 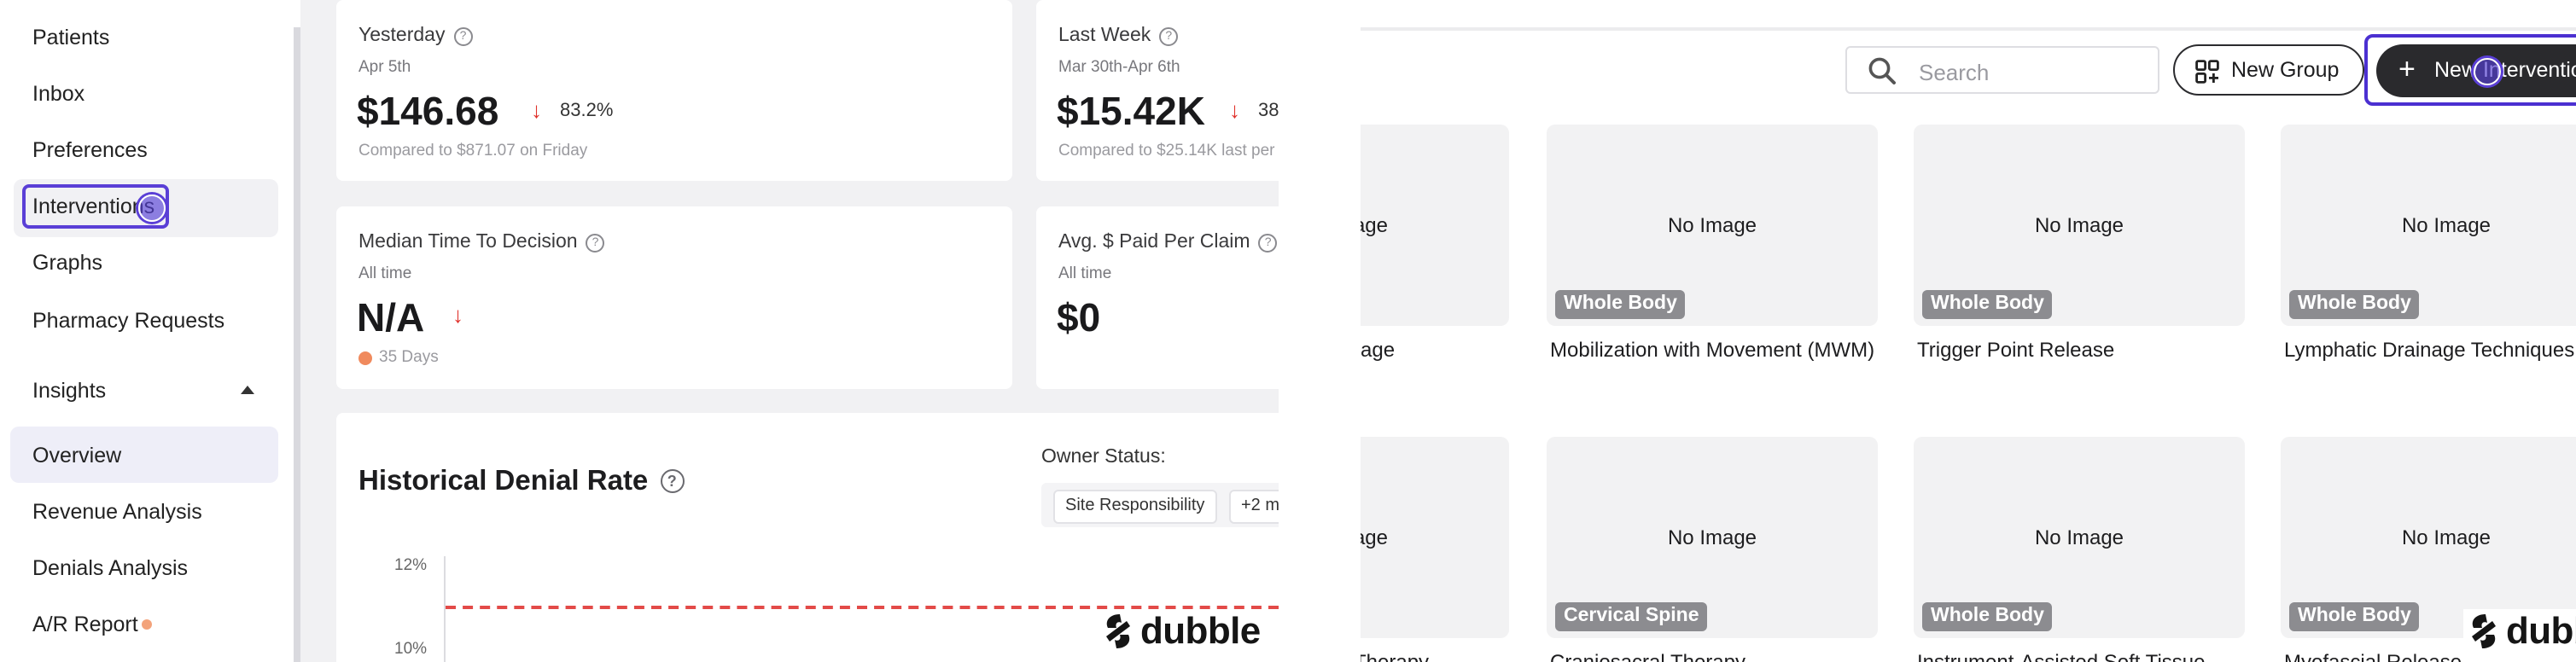 I want to click on sidebar-item-interventions: Interventions, so click(x=93, y=206).